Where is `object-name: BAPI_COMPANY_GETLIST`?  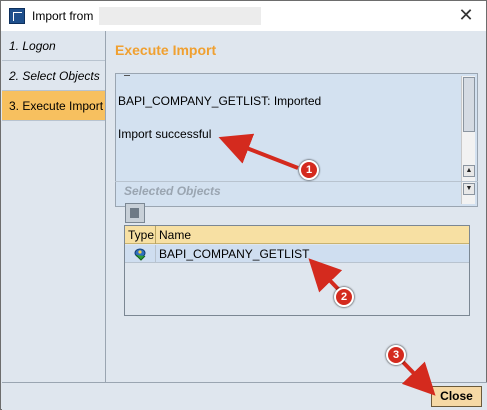 object-name: BAPI_COMPANY_GETLIST is located at coordinates (234, 254).